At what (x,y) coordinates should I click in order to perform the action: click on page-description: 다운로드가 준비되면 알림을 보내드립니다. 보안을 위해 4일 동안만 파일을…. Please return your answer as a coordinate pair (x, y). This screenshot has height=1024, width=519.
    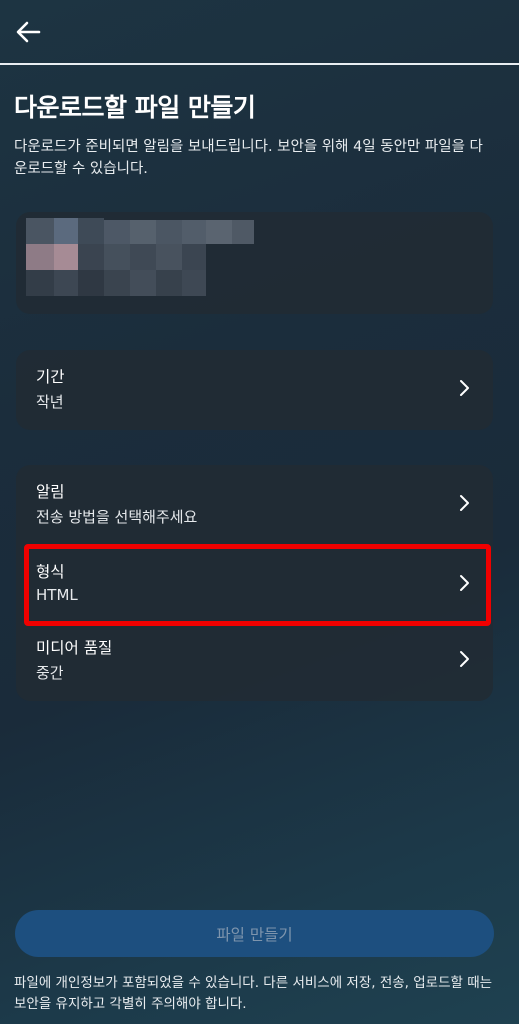
    Looking at the image, I should click on (248, 158).